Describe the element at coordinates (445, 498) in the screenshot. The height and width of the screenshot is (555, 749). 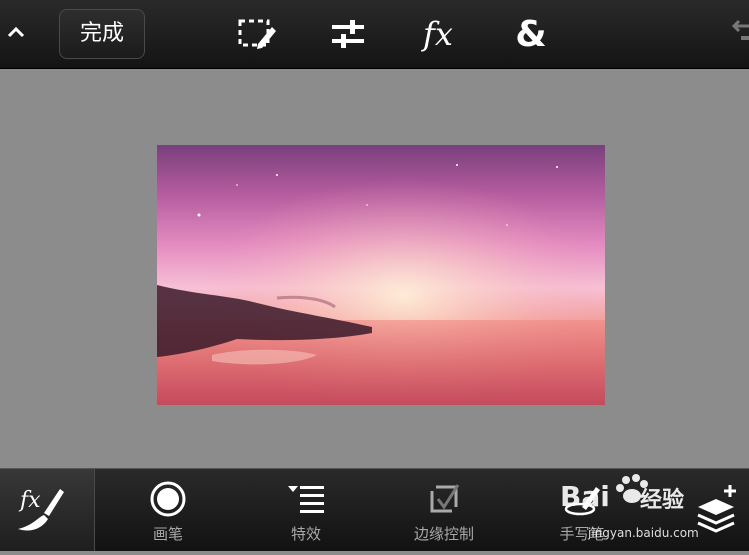
I see `edge-control-icon` at that location.